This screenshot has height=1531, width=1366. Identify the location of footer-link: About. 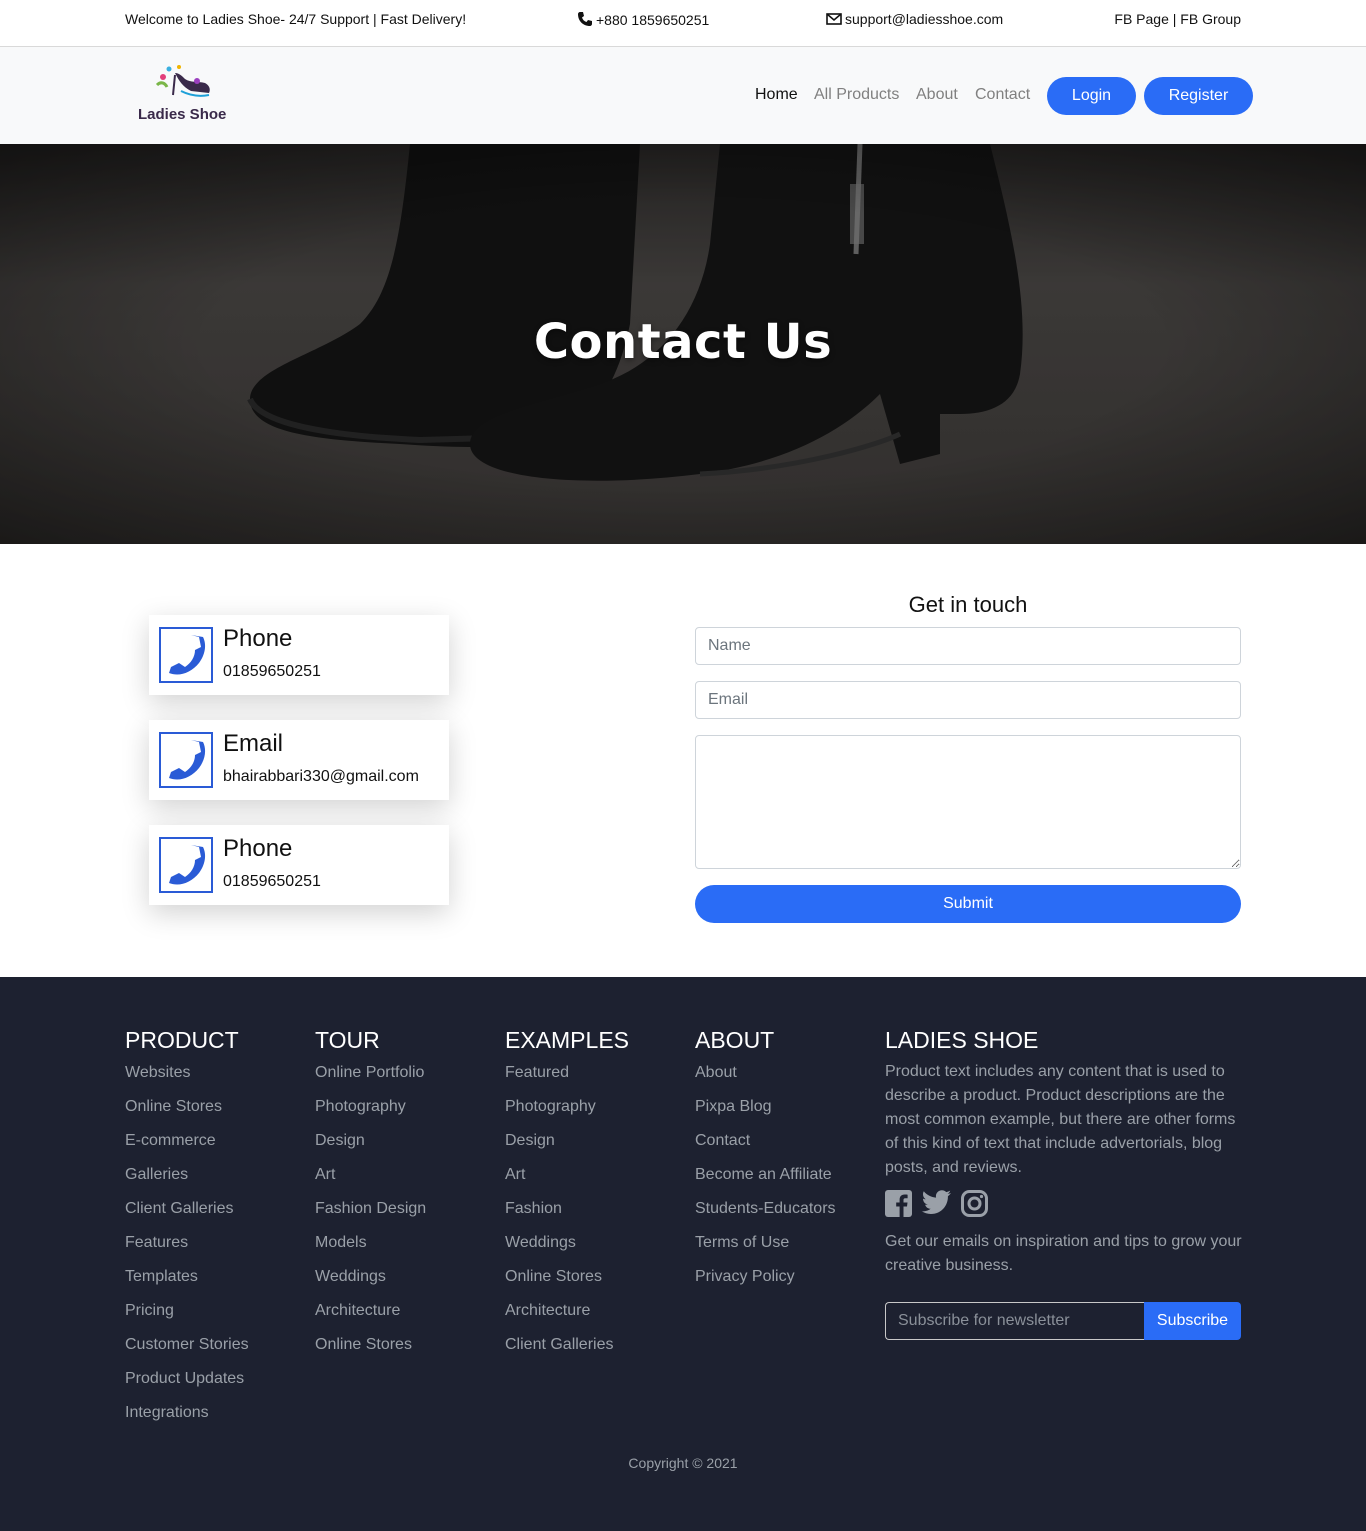
(765, 1081).